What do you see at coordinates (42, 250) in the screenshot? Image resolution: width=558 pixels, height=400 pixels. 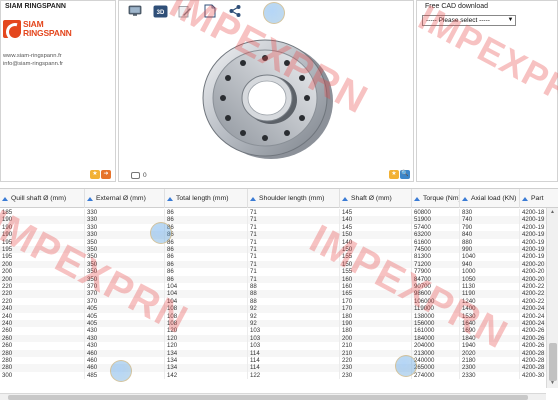 I see `cell-quill-shaft: 195` at bounding box center [42, 250].